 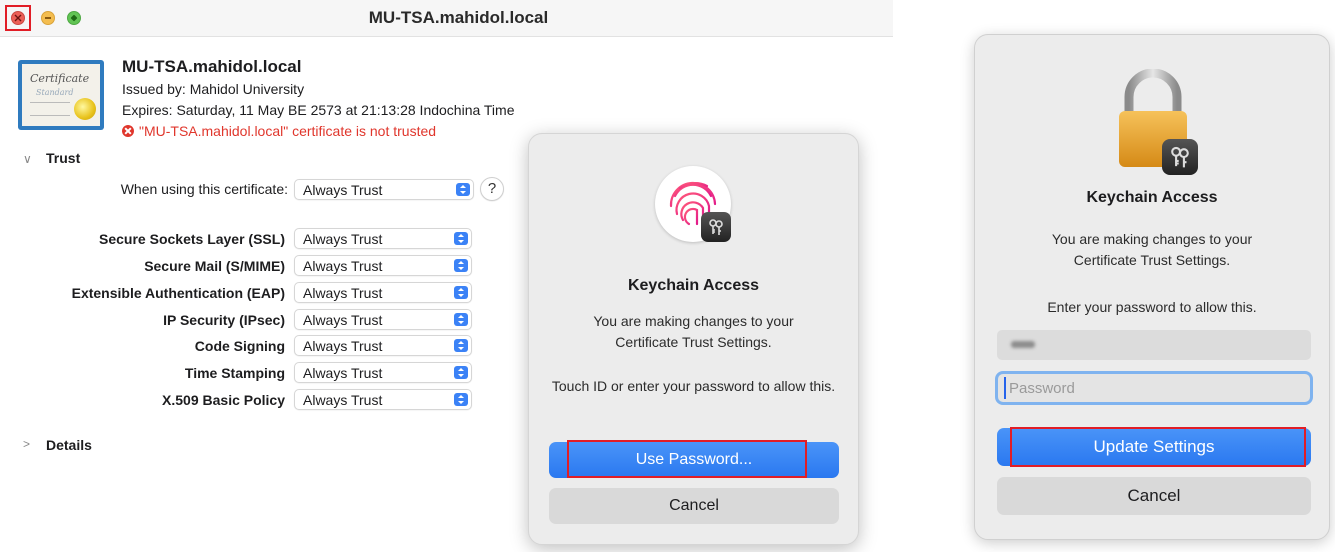 I want to click on time-stamping-trust-select: Always Trust, so click(x=383, y=372).